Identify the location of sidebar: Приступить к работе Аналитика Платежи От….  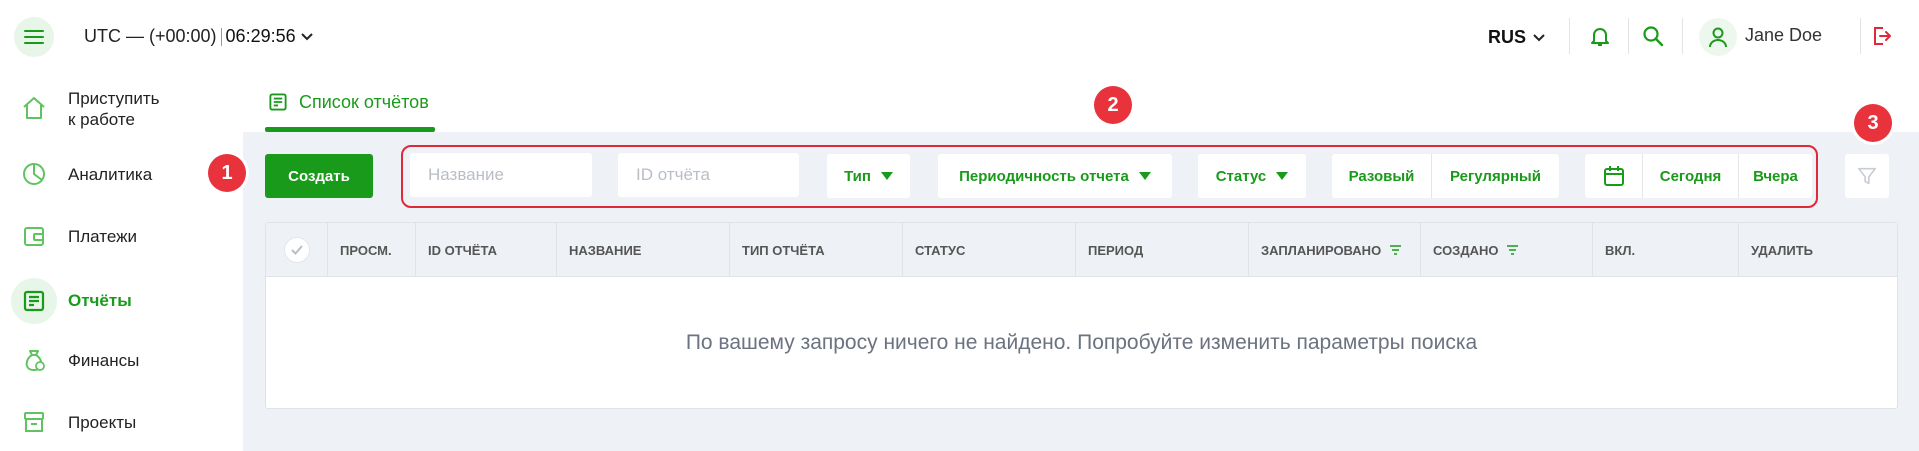
(121, 261).